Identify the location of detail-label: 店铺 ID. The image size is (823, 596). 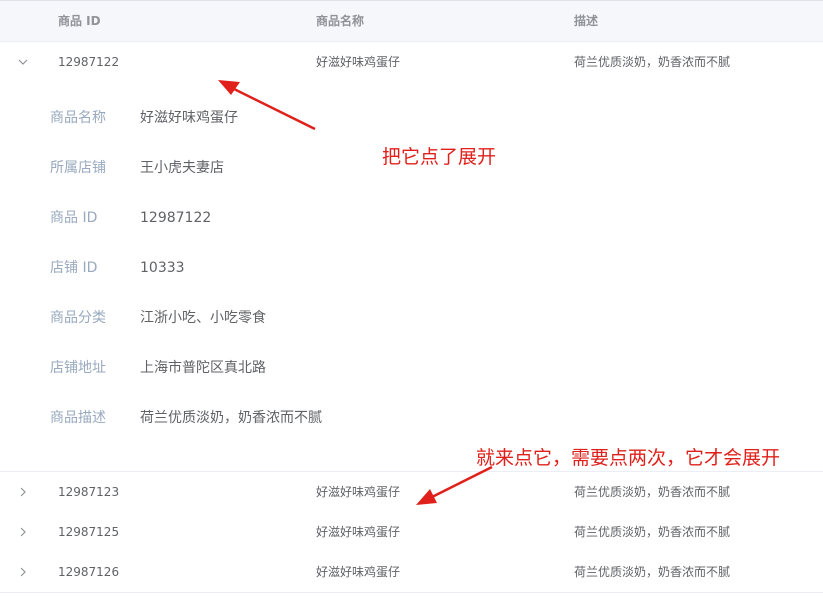
(74, 268).